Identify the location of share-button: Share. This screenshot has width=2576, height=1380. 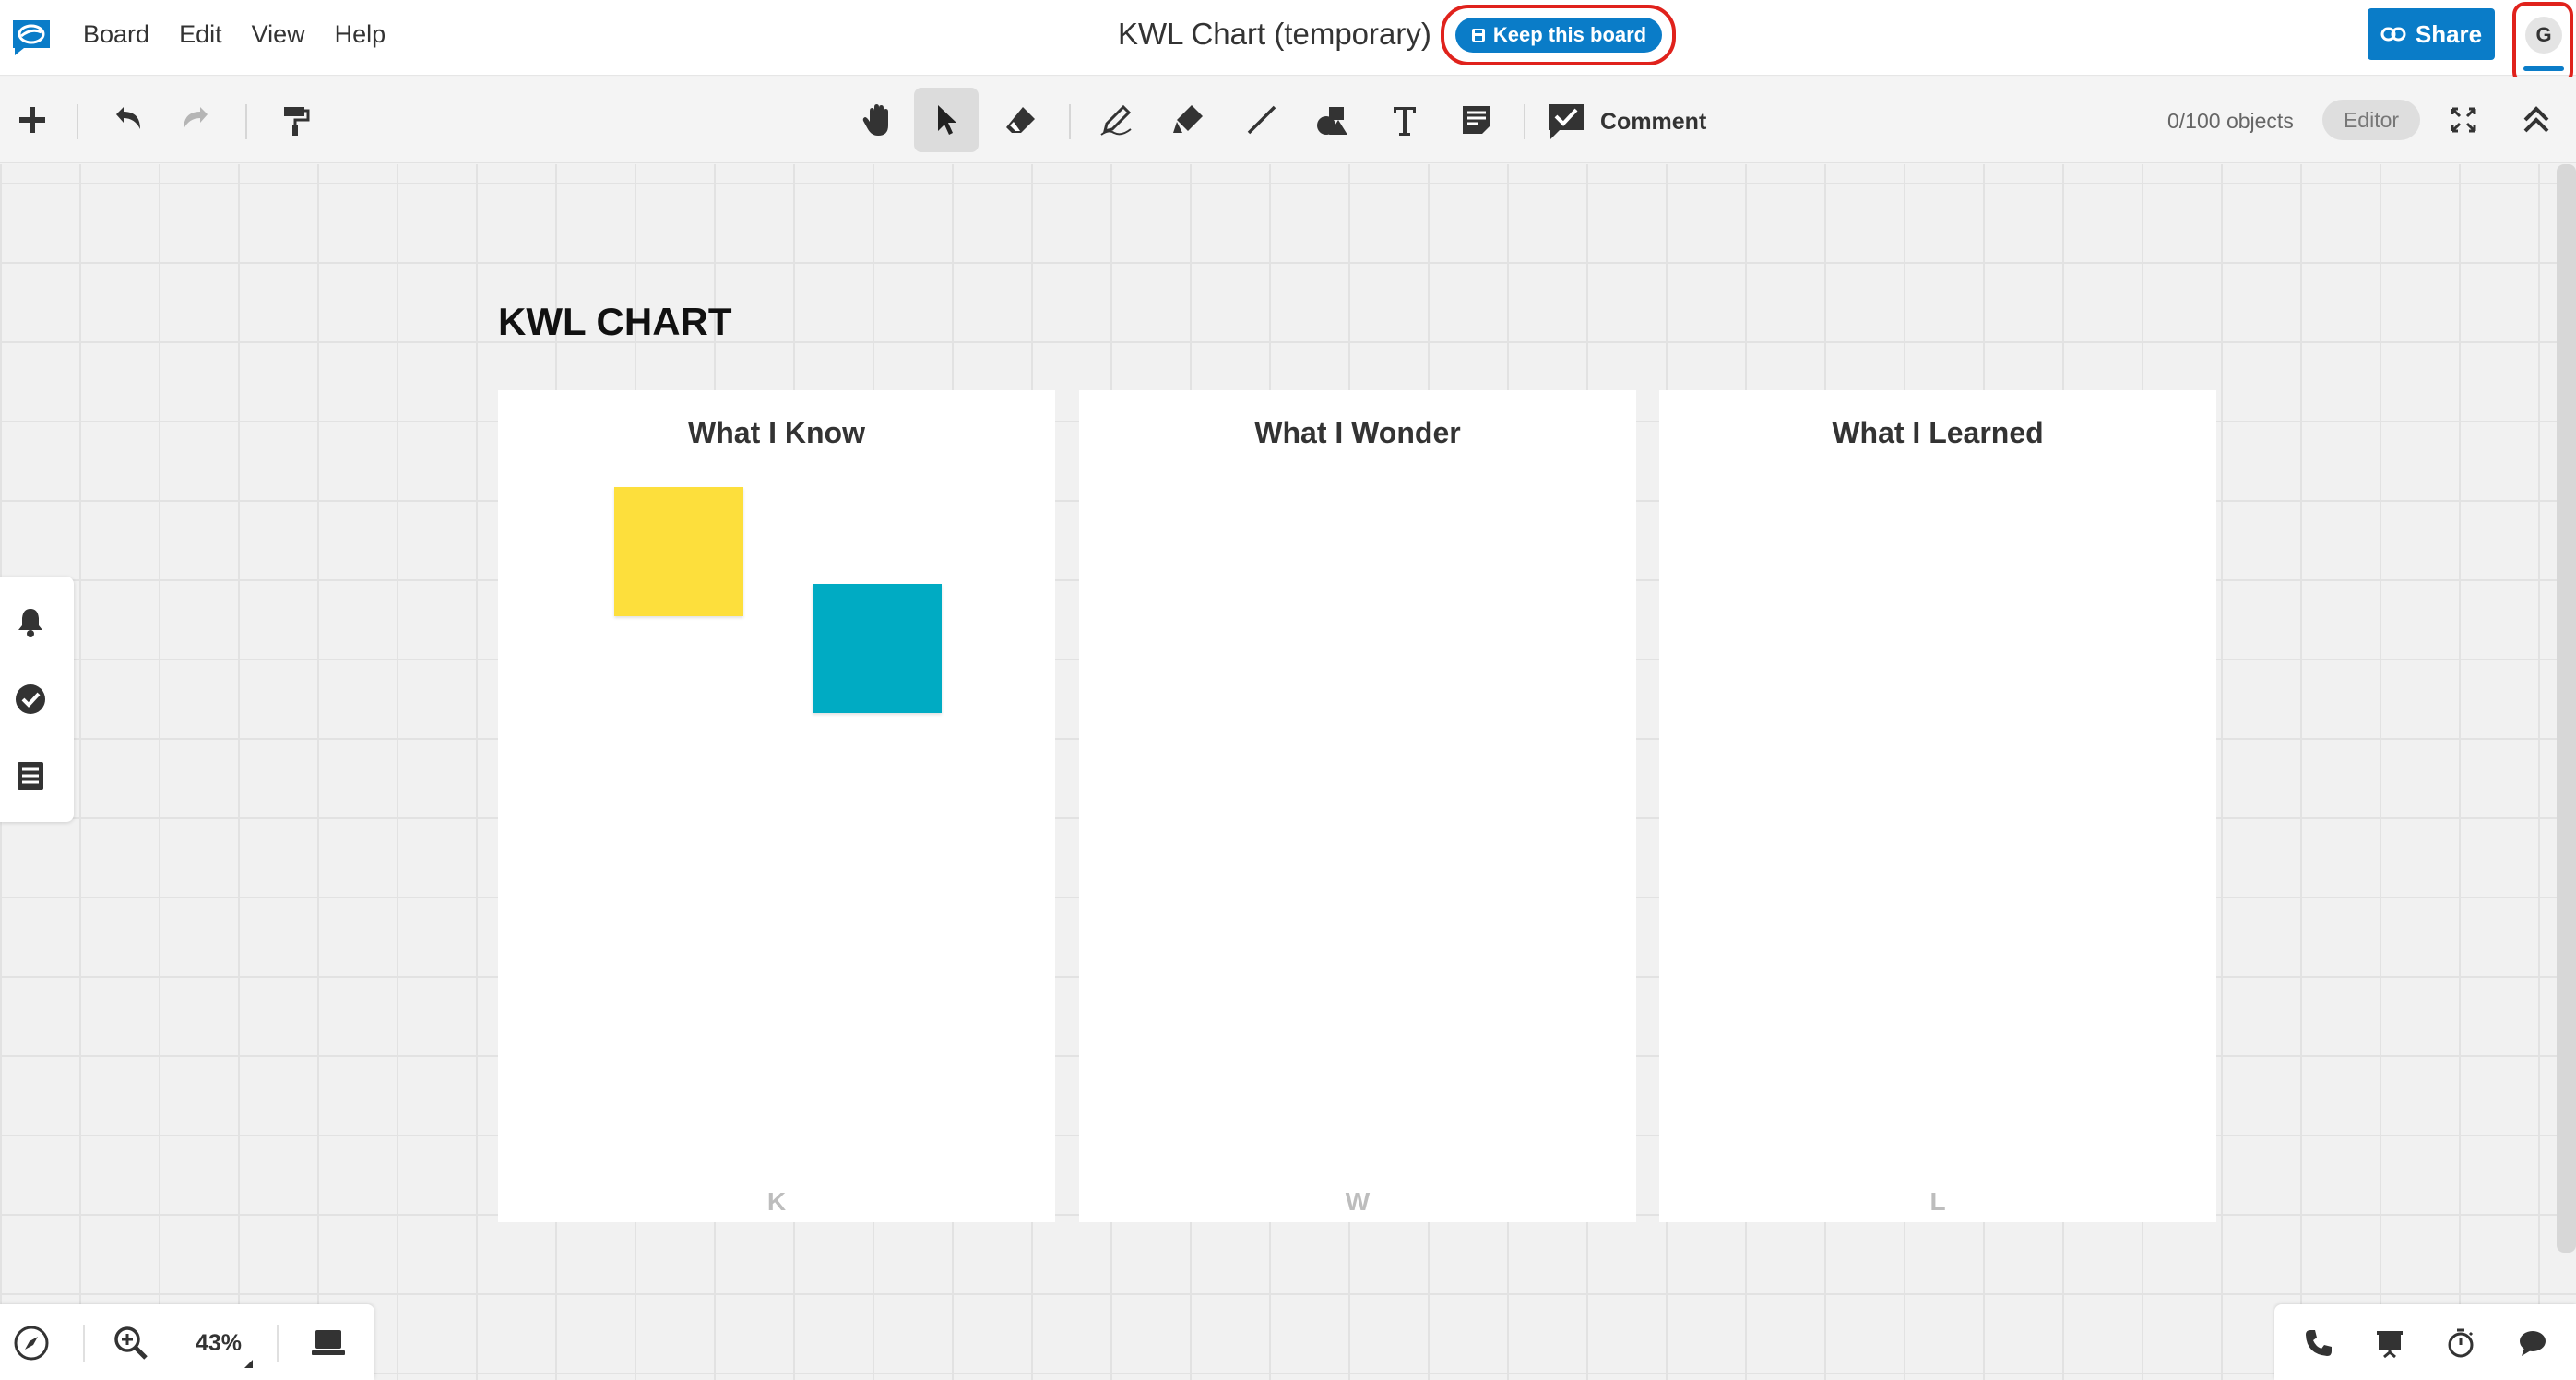
(2431, 34).